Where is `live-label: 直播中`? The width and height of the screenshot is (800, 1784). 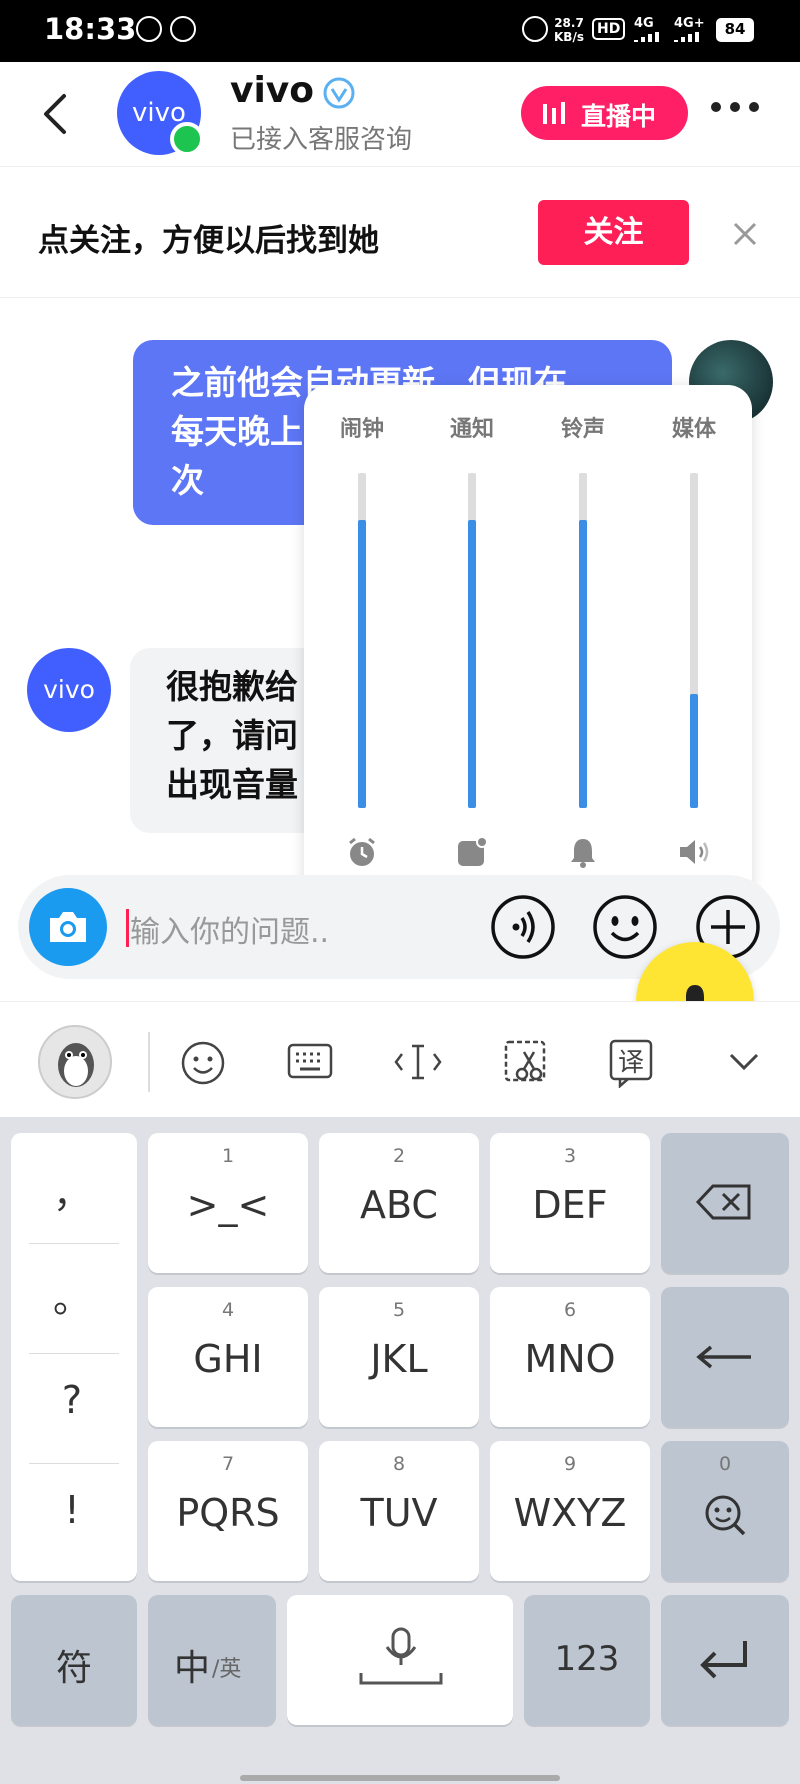
live-label: 直播中 is located at coordinates (619, 116).